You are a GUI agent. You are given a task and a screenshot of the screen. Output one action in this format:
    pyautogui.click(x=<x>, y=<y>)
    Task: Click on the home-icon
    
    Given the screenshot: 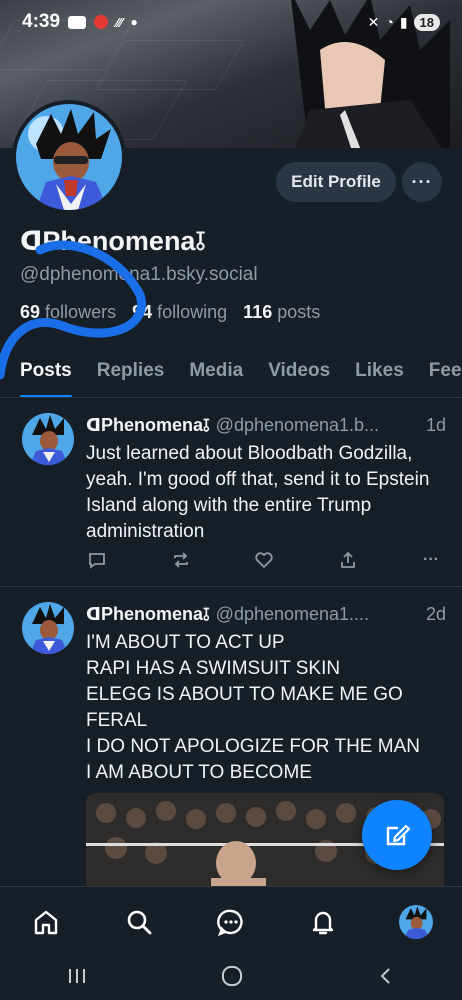 What is the action you would take?
    pyautogui.click(x=46, y=922)
    